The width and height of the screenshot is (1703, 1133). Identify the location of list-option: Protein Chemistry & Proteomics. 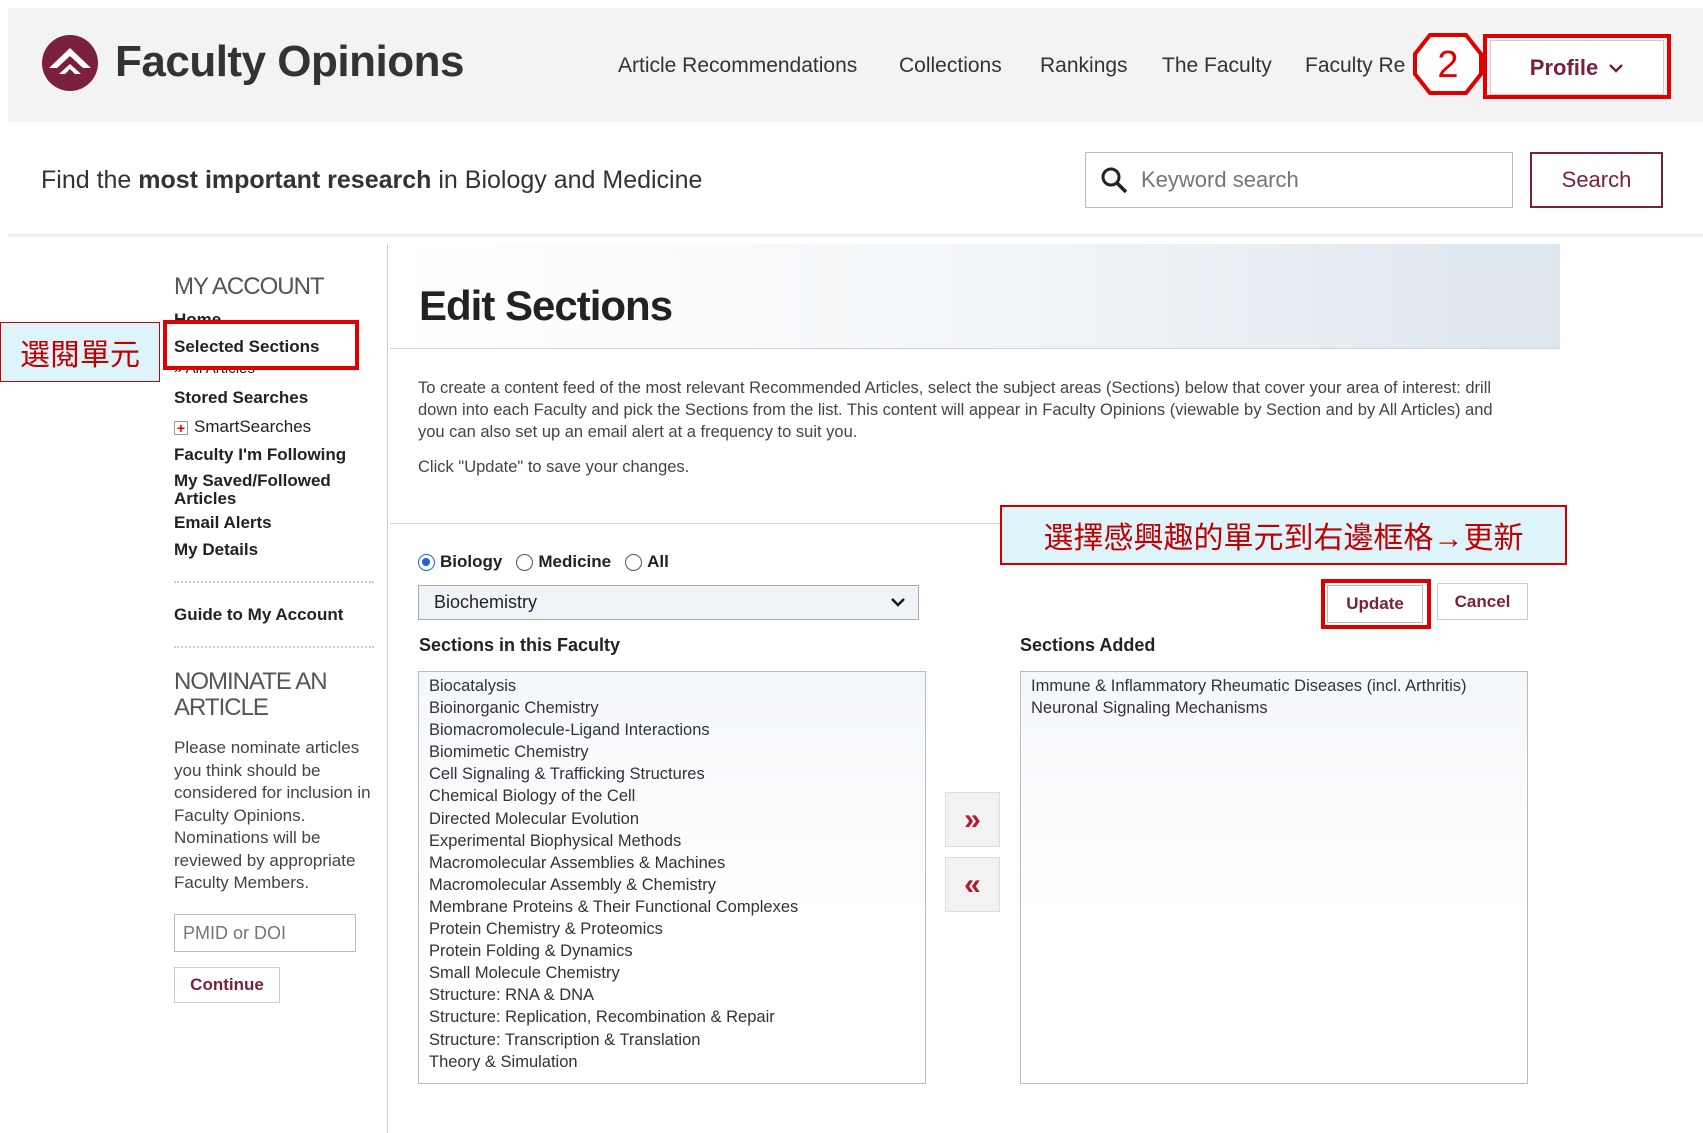
(677, 929).